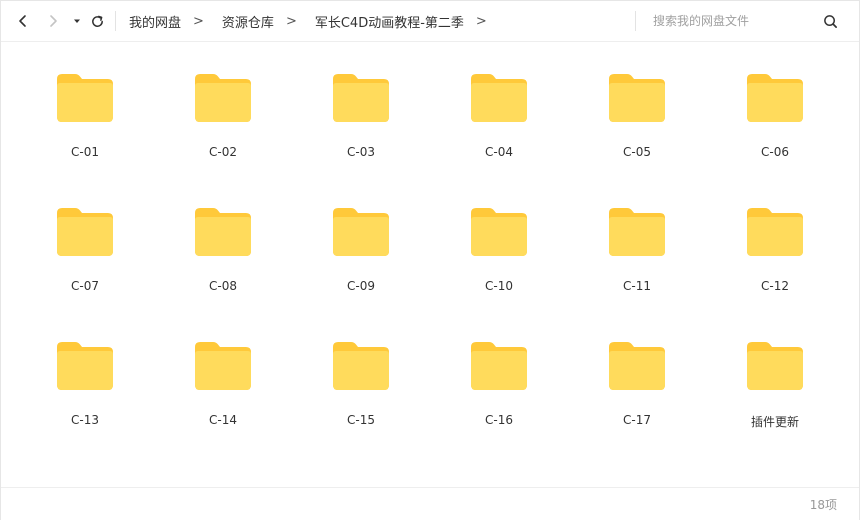 The height and width of the screenshot is (520, 860). I want to click on folder-item: C-12, so click(775, 266).